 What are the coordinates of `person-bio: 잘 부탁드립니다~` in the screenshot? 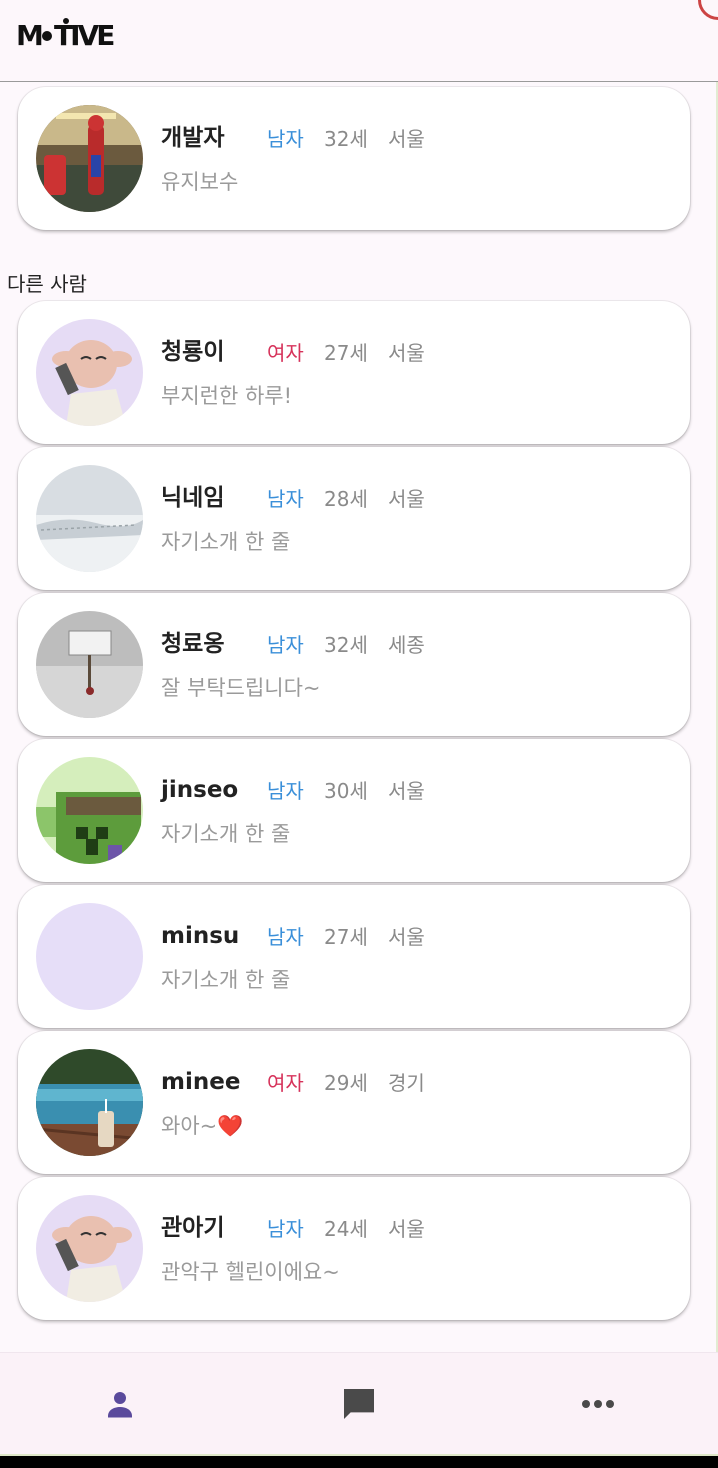 It's located at (241, 688).